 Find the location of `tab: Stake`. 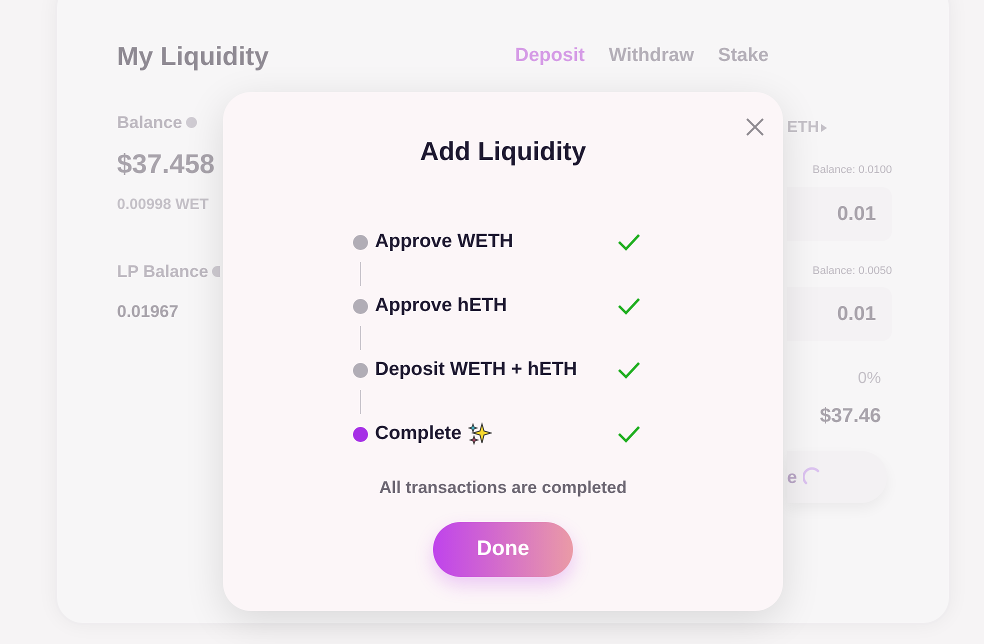

tab: Stake is located at coordinates (743, 56).